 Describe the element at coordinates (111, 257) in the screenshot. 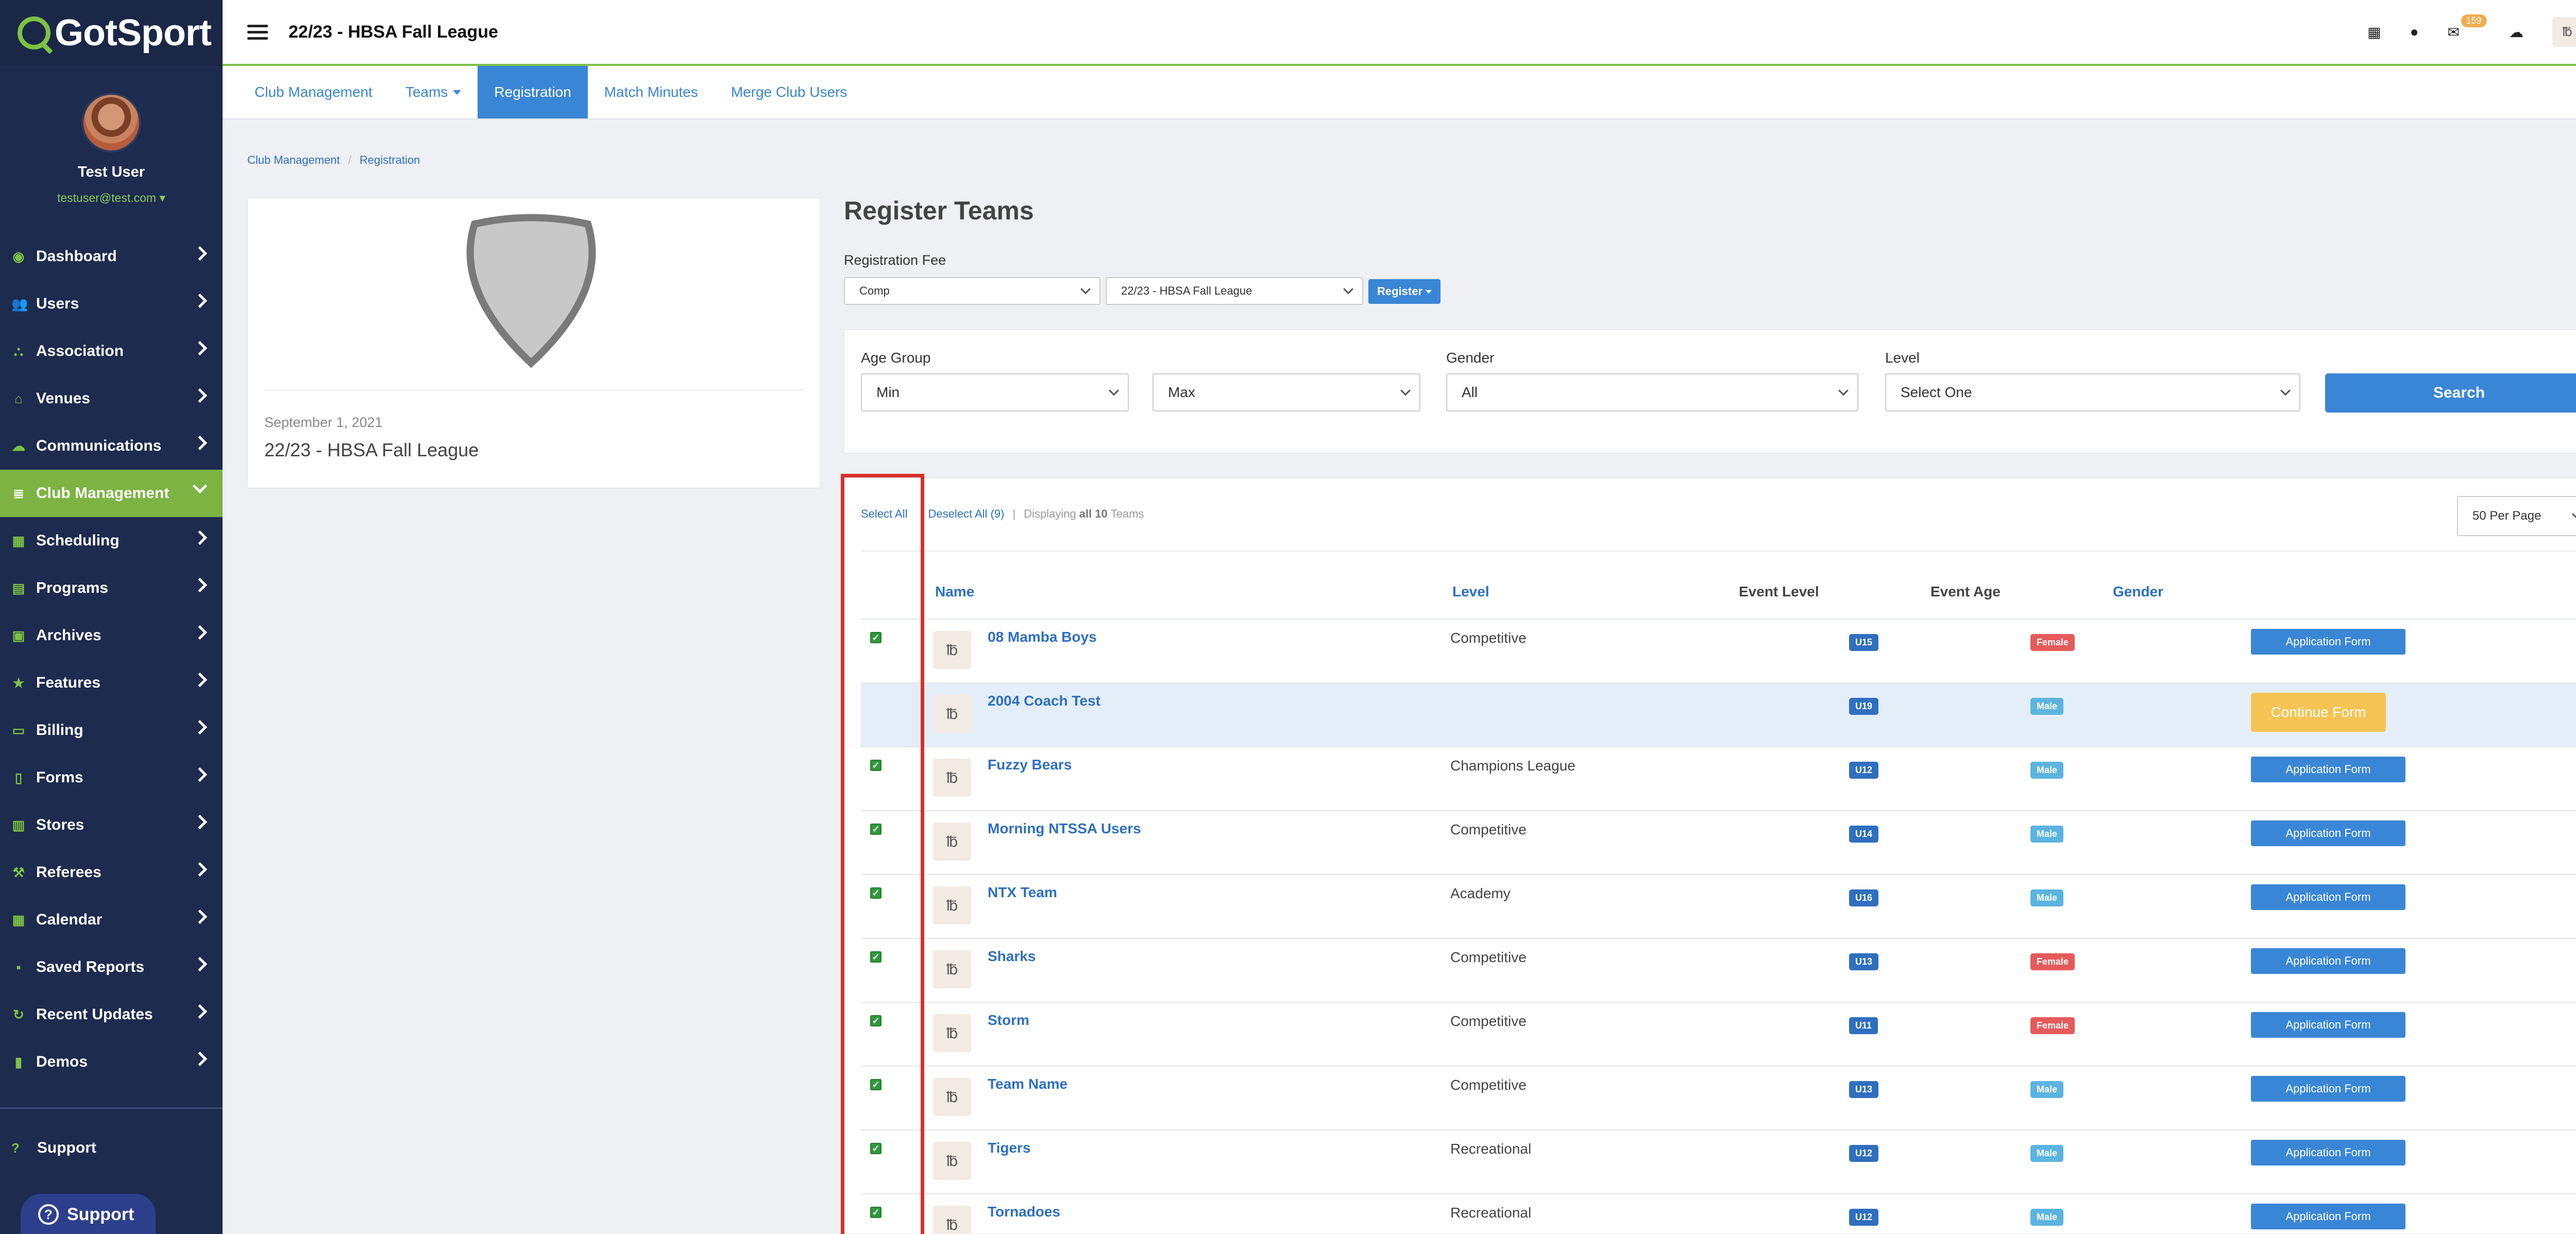

I see `sidebar-item-dashboard: ◉ Dashboard` at that location.